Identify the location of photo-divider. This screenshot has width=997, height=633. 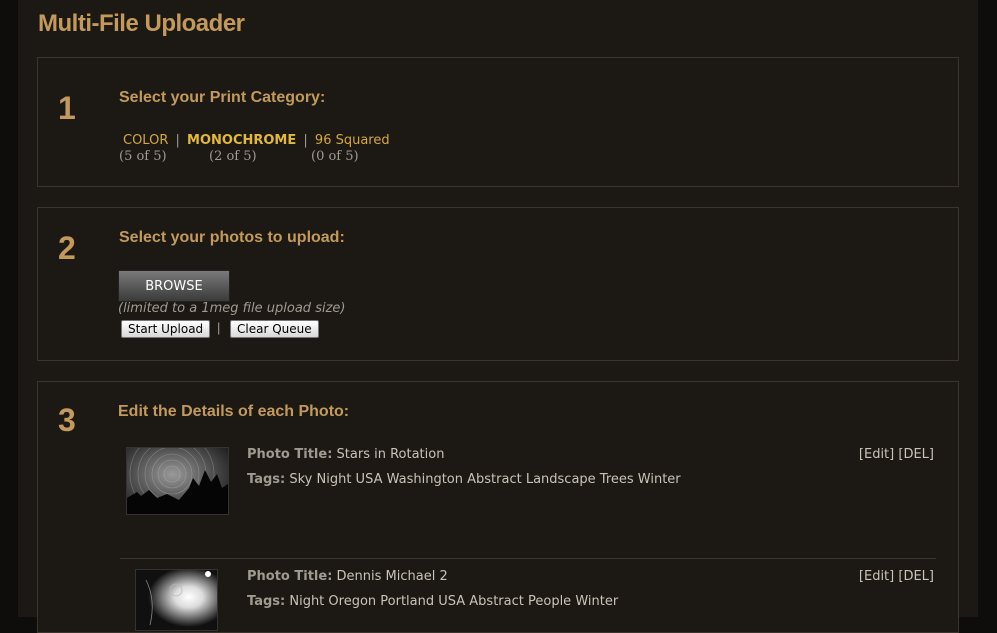
(528, 558).